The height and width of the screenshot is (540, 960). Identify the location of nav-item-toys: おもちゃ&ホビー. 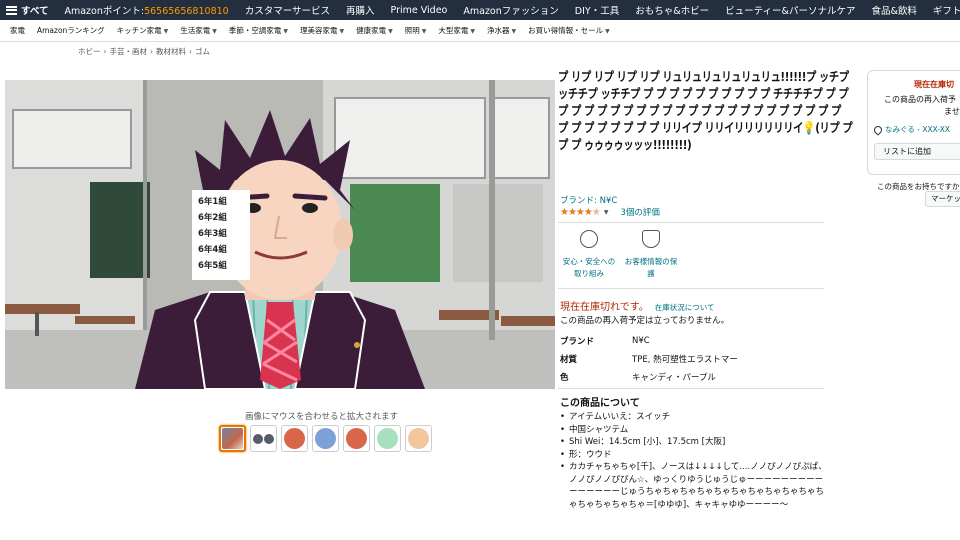
(672, 10).